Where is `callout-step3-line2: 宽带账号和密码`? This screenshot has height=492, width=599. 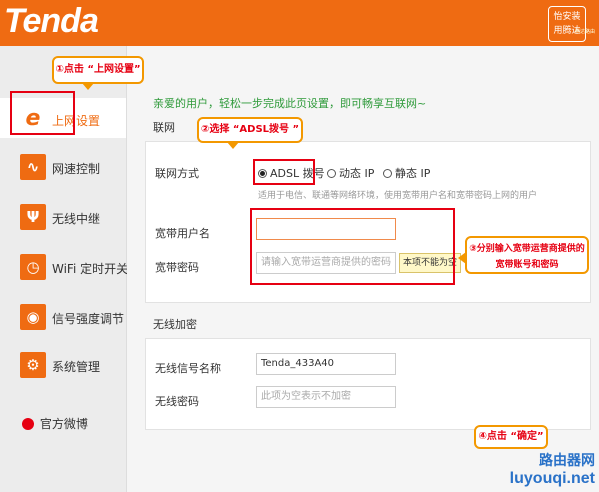
callout-step3-line2: 宽带账号和密码 is located at coordinates (527, 265).